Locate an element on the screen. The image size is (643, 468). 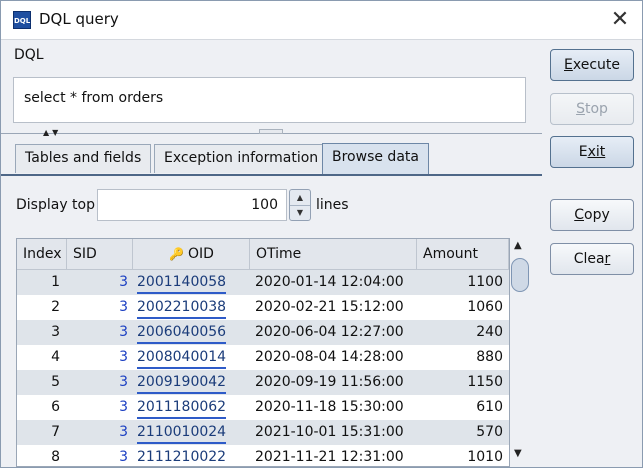
window-title: DQL query is located at coordinates (79, 19).